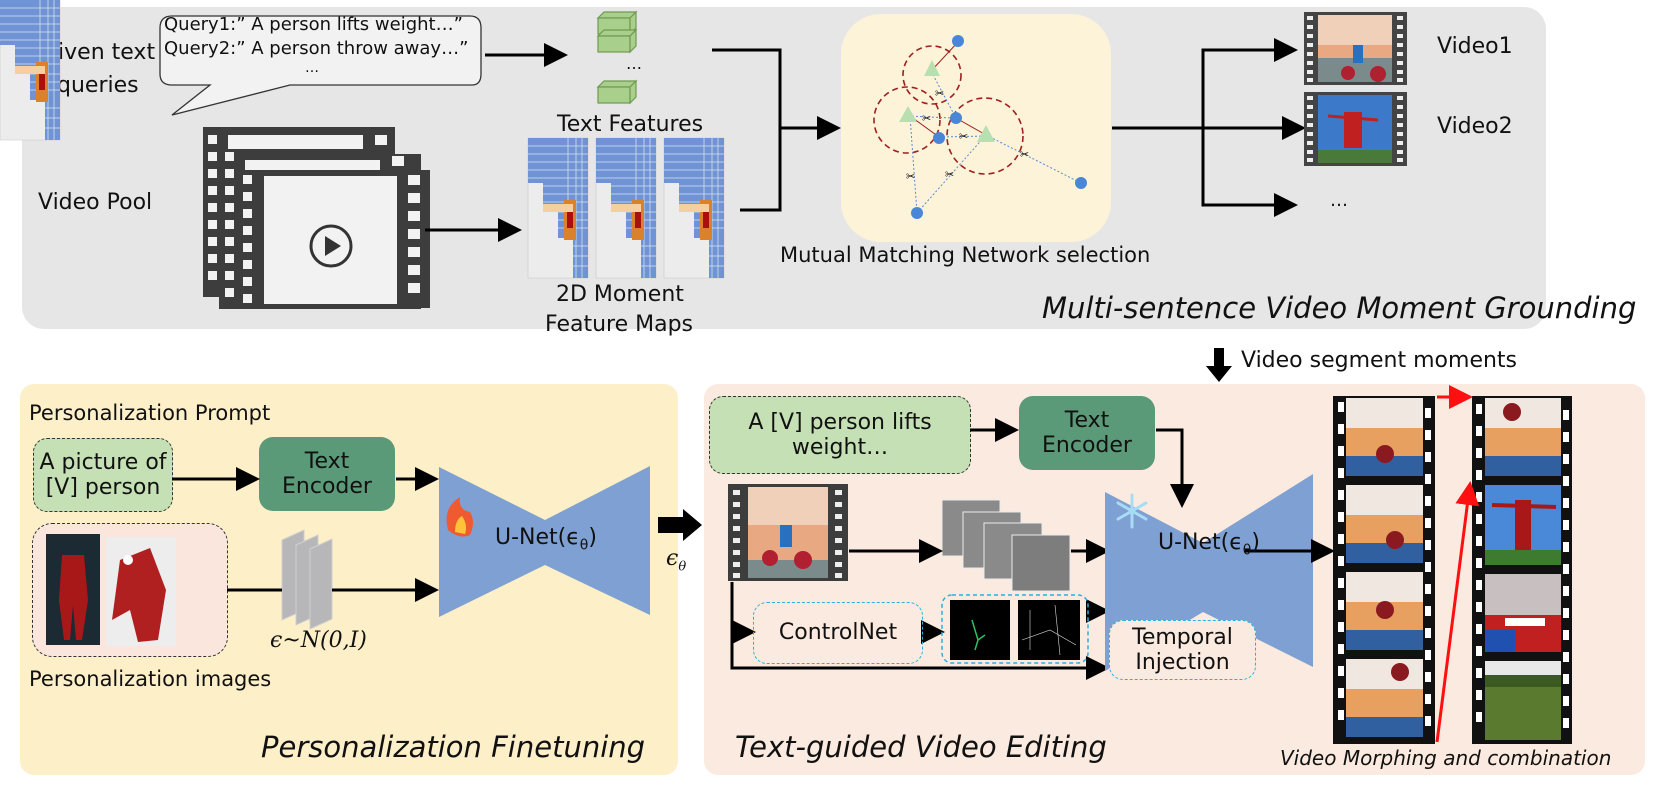 This screenshot has width=1661, height=790. What do you see at coordinates (1452, 564) in the screenshot?
I see `edited-filmstrips` at bounding box center [1452, 564].